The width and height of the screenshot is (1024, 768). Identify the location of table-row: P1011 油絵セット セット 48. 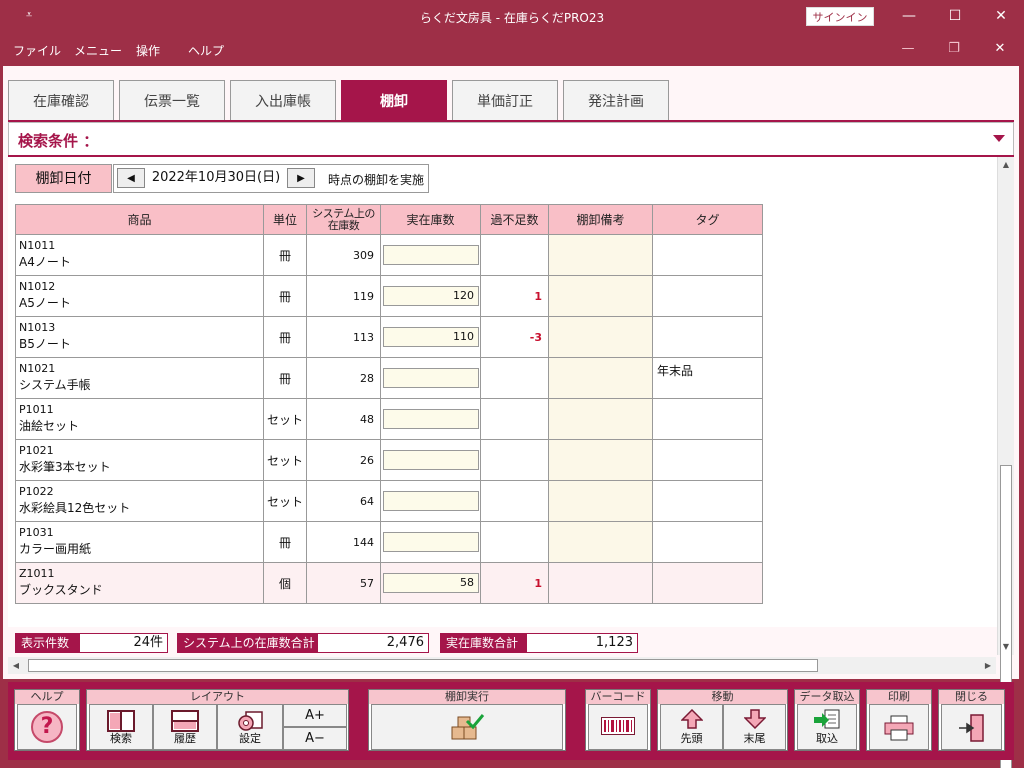
(389, 419).